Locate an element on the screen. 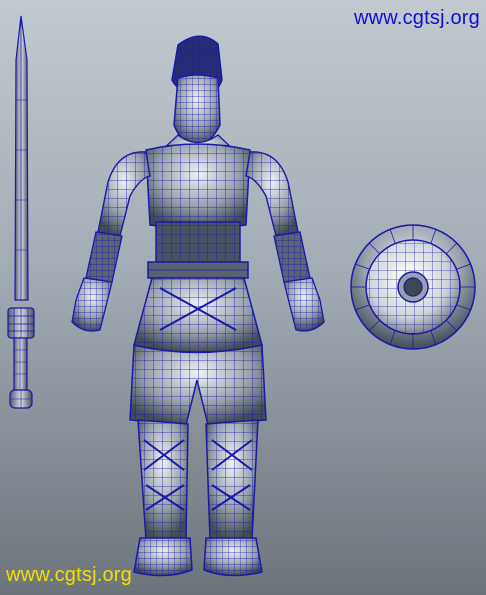 The width and height of the screenshot is (486, 595). watermark-bottom: www.cgtsj.org is located at coordinates (69, 575).